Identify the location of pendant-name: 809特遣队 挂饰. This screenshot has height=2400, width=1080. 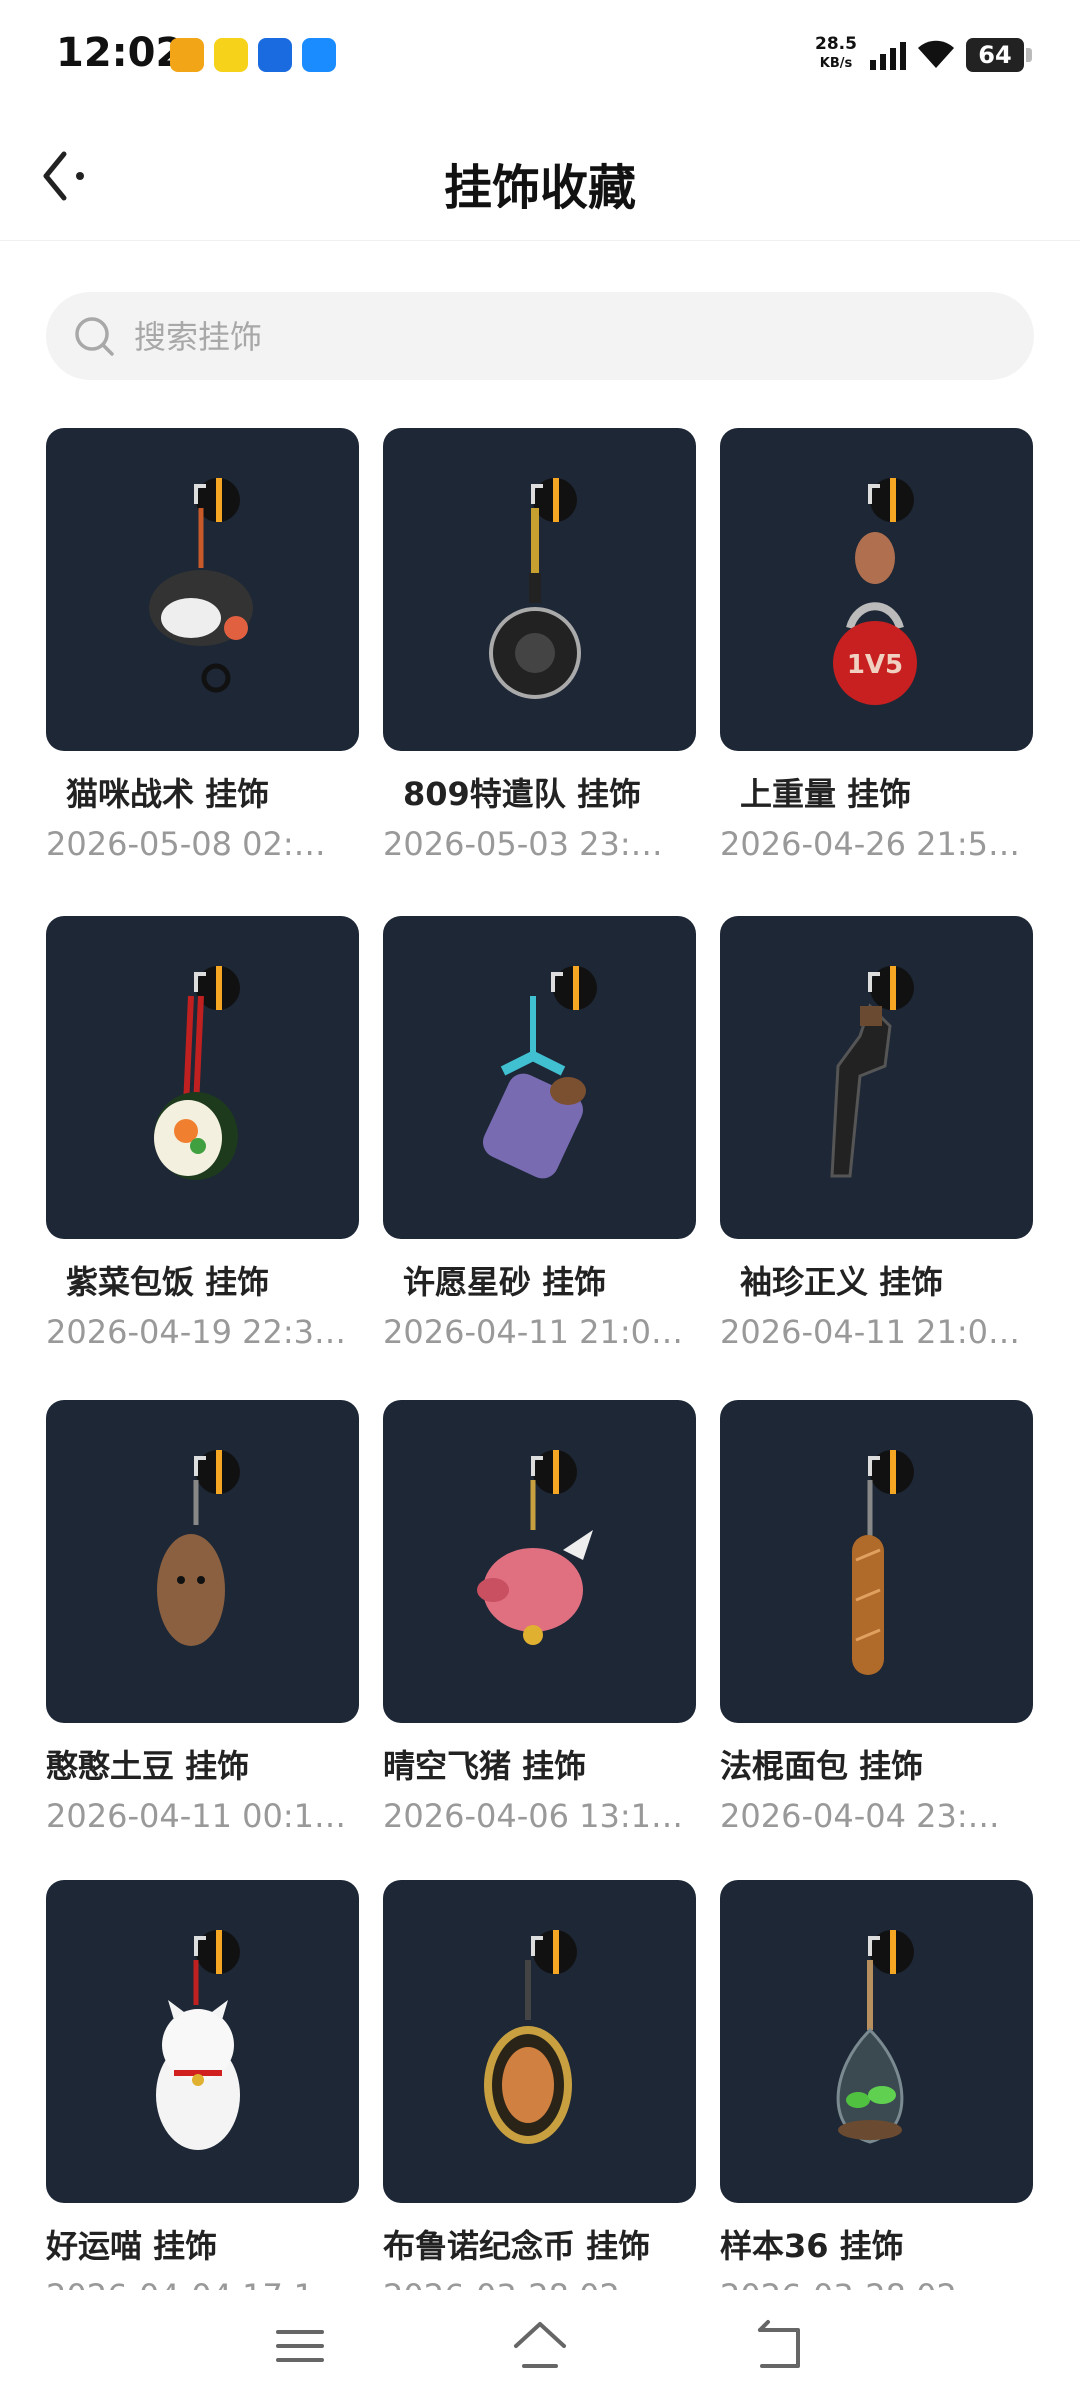
(522, 794).